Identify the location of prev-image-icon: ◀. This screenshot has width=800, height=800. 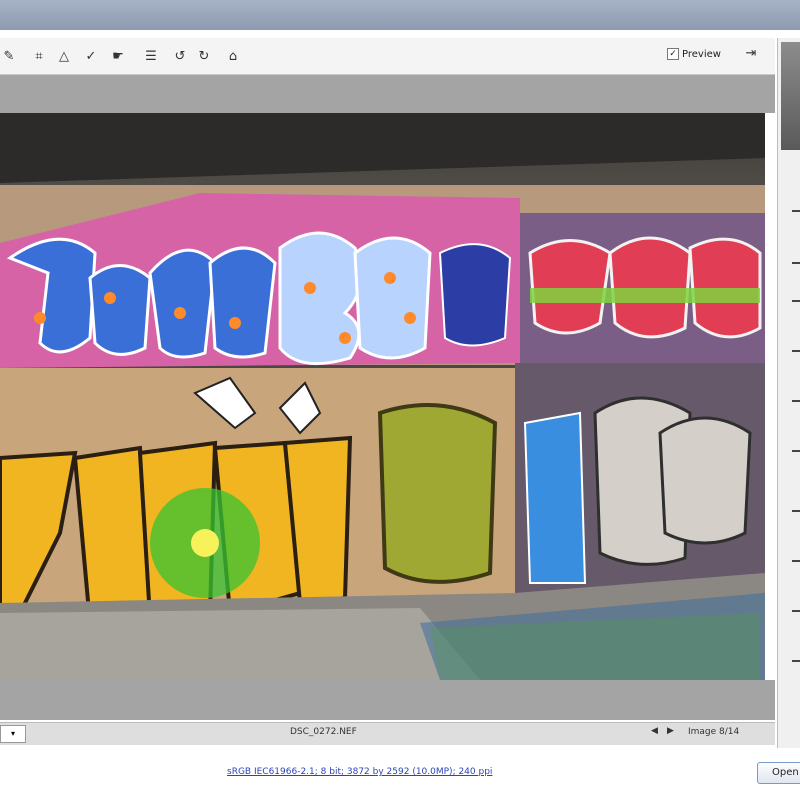
(654, 731).